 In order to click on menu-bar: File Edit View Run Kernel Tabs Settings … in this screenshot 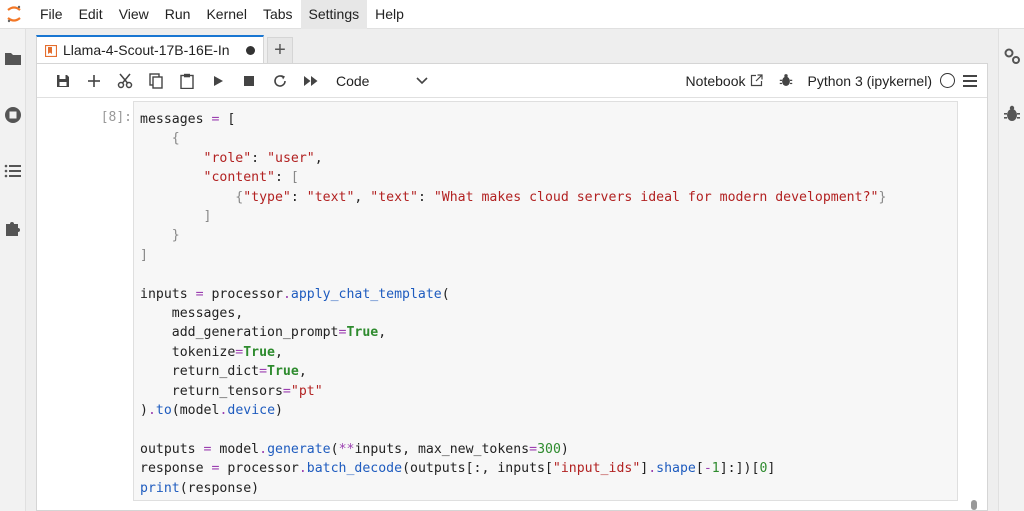, I will do `click(512, 14)`.